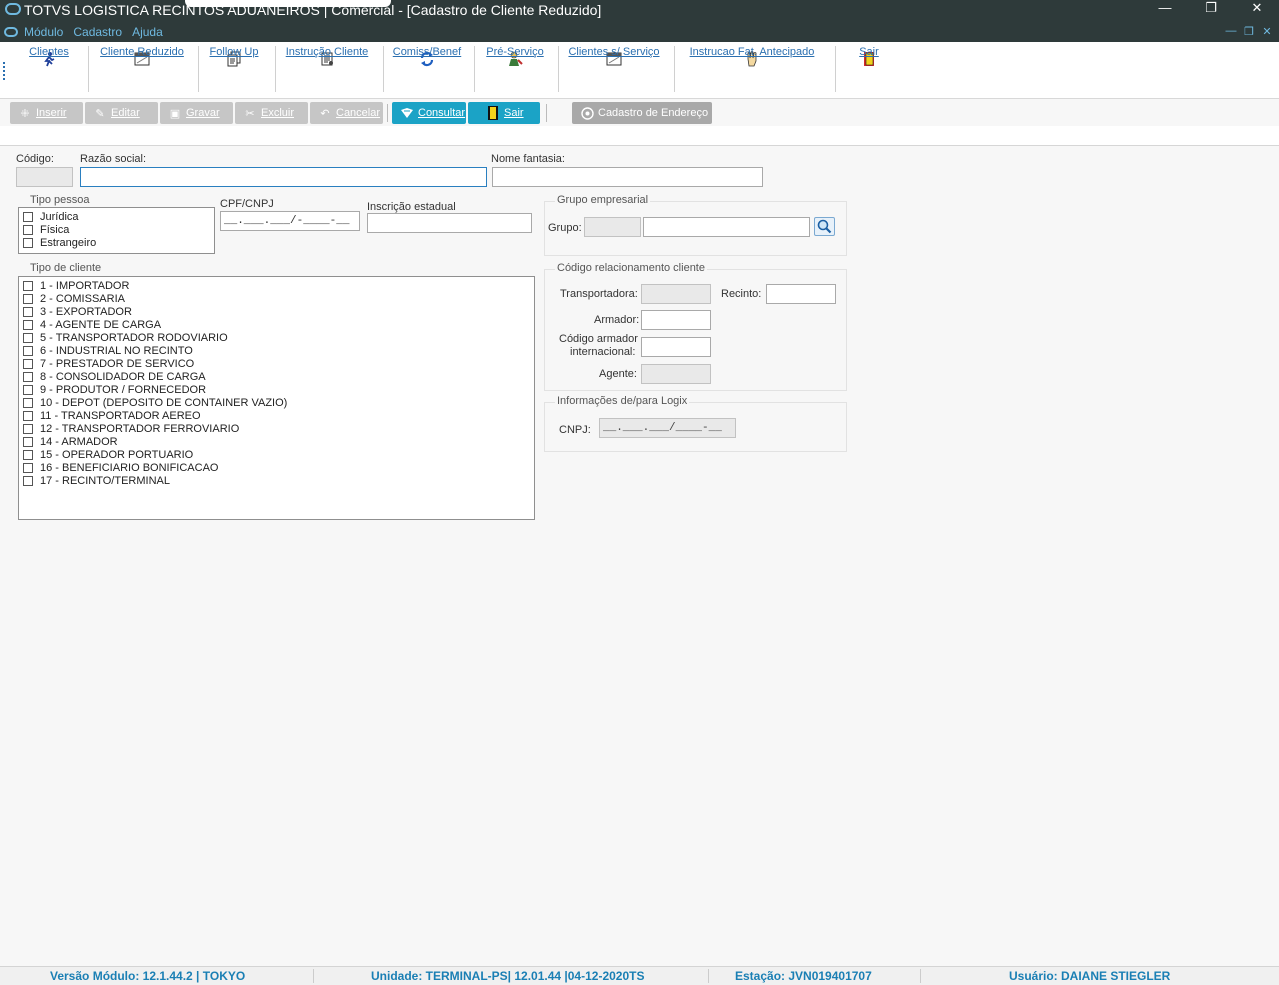 This screenshot has width=1279, height=985. I want to click on agente-field, so click(676, 374).